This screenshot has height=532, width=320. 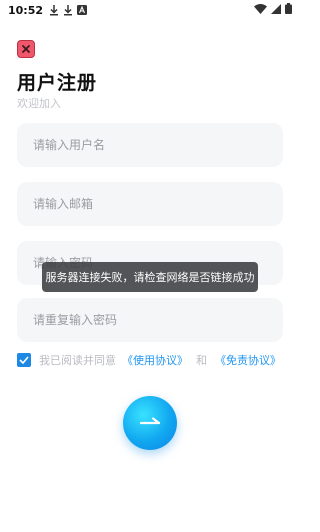 What do you see at coordinates (77, 360) in the screenshot?
I see `agreement-text: 我已阅读并同意` at bounding box center [77, 360].